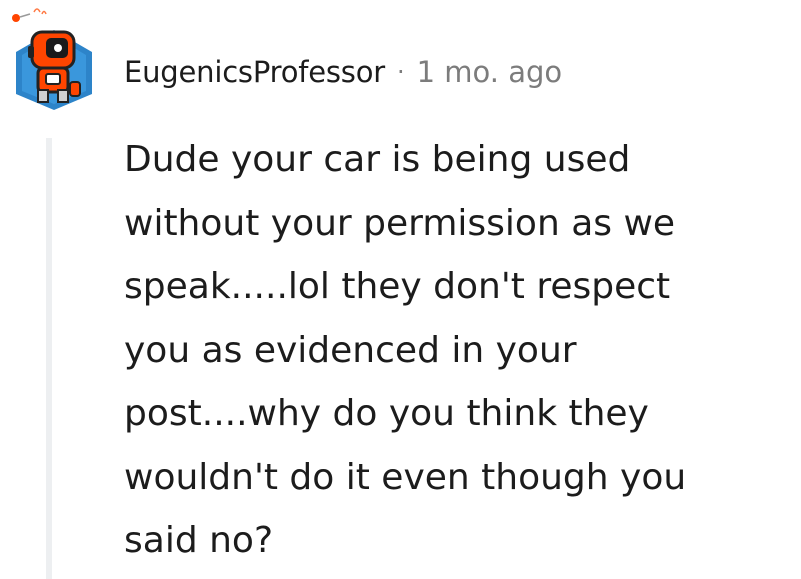  I want to click on user-avatar, so click(54, 56).